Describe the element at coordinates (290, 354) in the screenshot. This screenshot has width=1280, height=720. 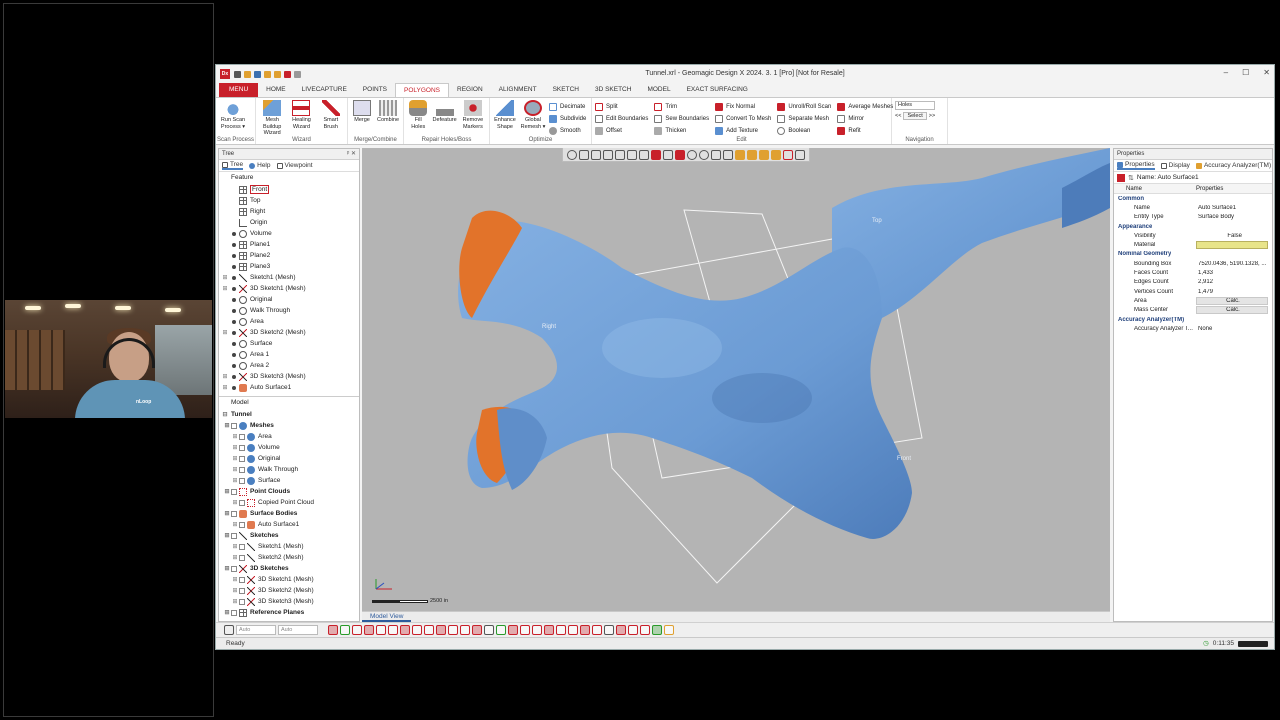
I see `feature-item: Area 1` at that location.